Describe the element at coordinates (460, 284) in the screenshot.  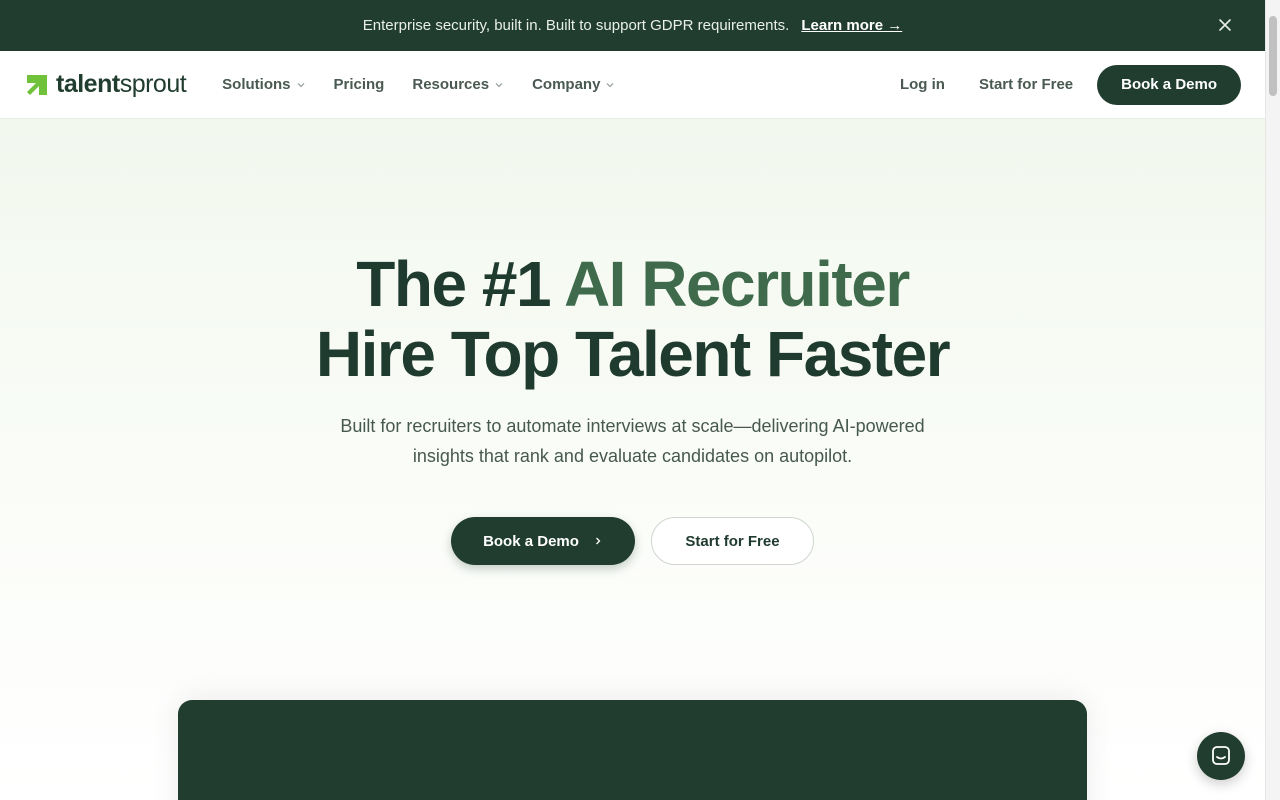
I see `headline-part1: The #1` at that location.